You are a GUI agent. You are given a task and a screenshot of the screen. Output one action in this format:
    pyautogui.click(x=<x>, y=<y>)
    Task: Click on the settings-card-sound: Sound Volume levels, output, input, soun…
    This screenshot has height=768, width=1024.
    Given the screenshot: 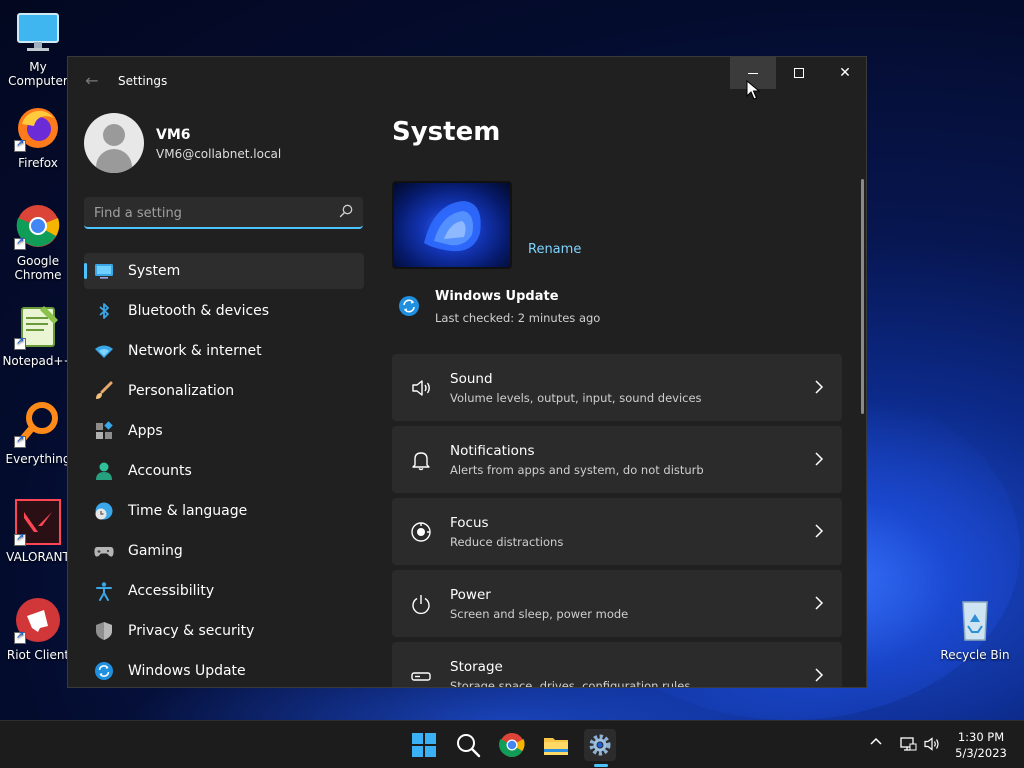 What is the action you would take?
    pyautogui.click(x=617, y=387)
    